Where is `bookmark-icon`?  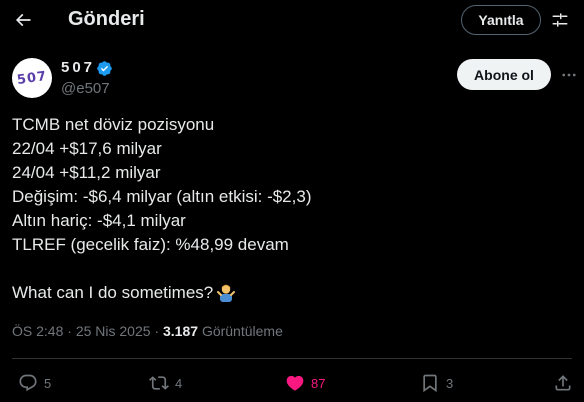 bookmark-icon is located at coordinates (430, 383).